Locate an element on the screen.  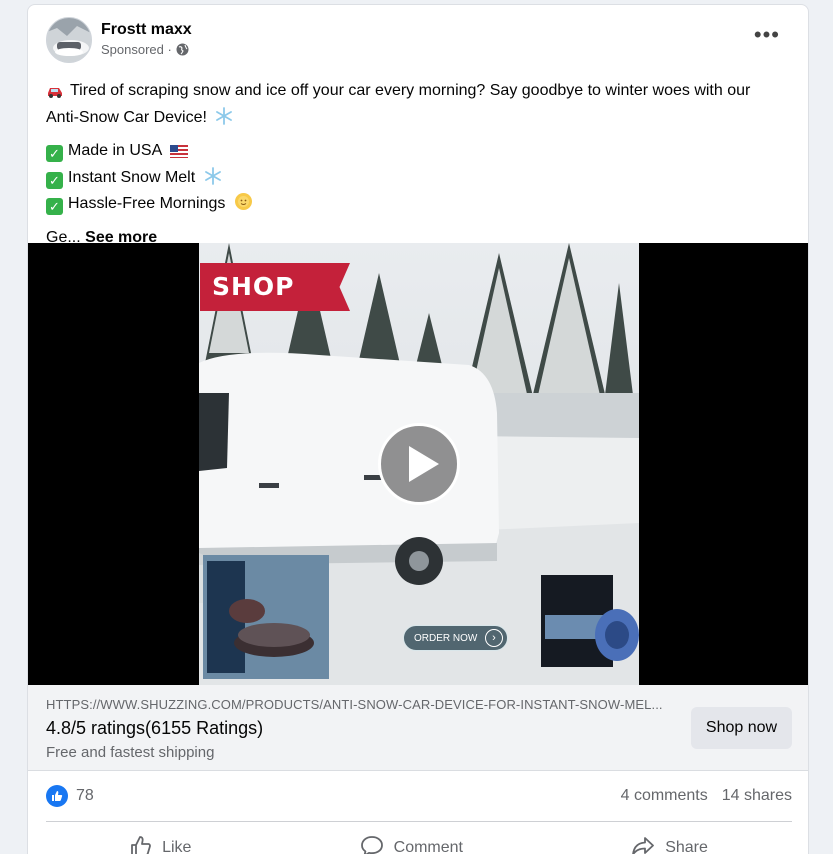
sun-face-icon is located at coordinates (243, 205).